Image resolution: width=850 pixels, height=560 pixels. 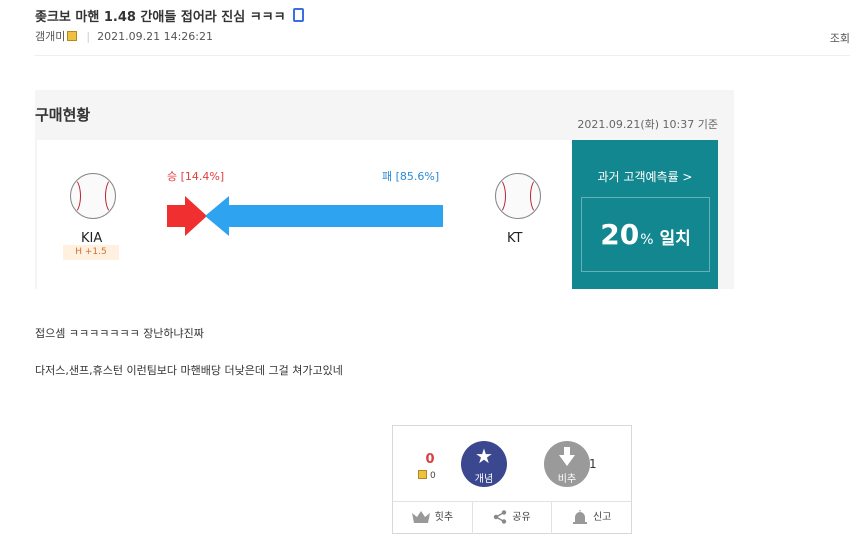 I want to click on vote-footer: 힛추 공유 신고, so click(x=512, y=517).